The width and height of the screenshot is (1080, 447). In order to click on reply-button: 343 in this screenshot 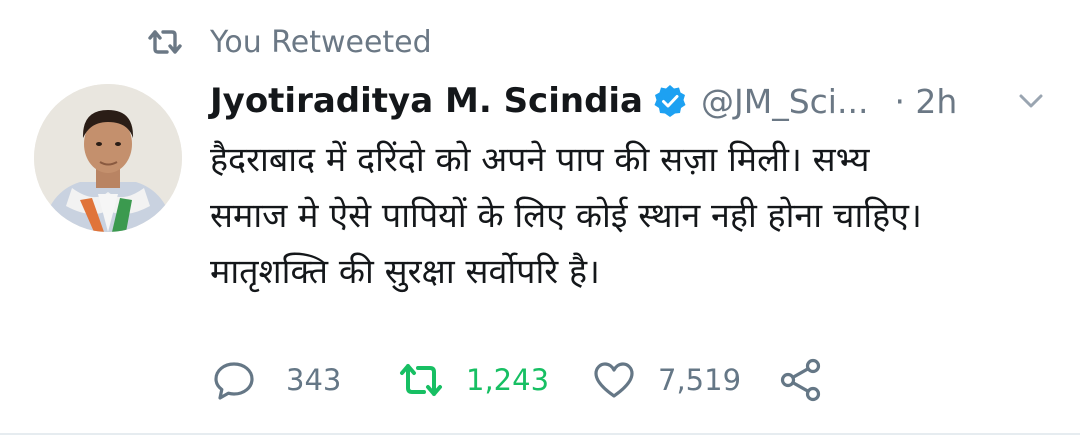, I will do `click(276, 380)`.